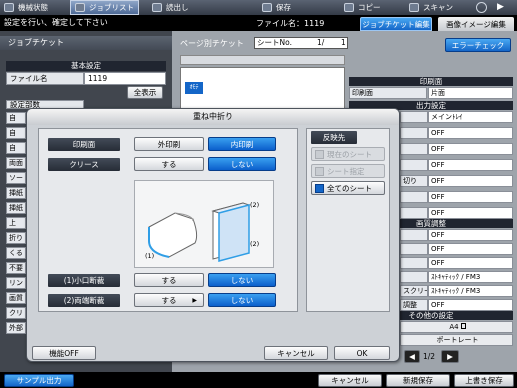 Image resolution: width=517 pixels, height=388 pixels. I want to click on arrow-right-icon: ▶, so click(194, 300).